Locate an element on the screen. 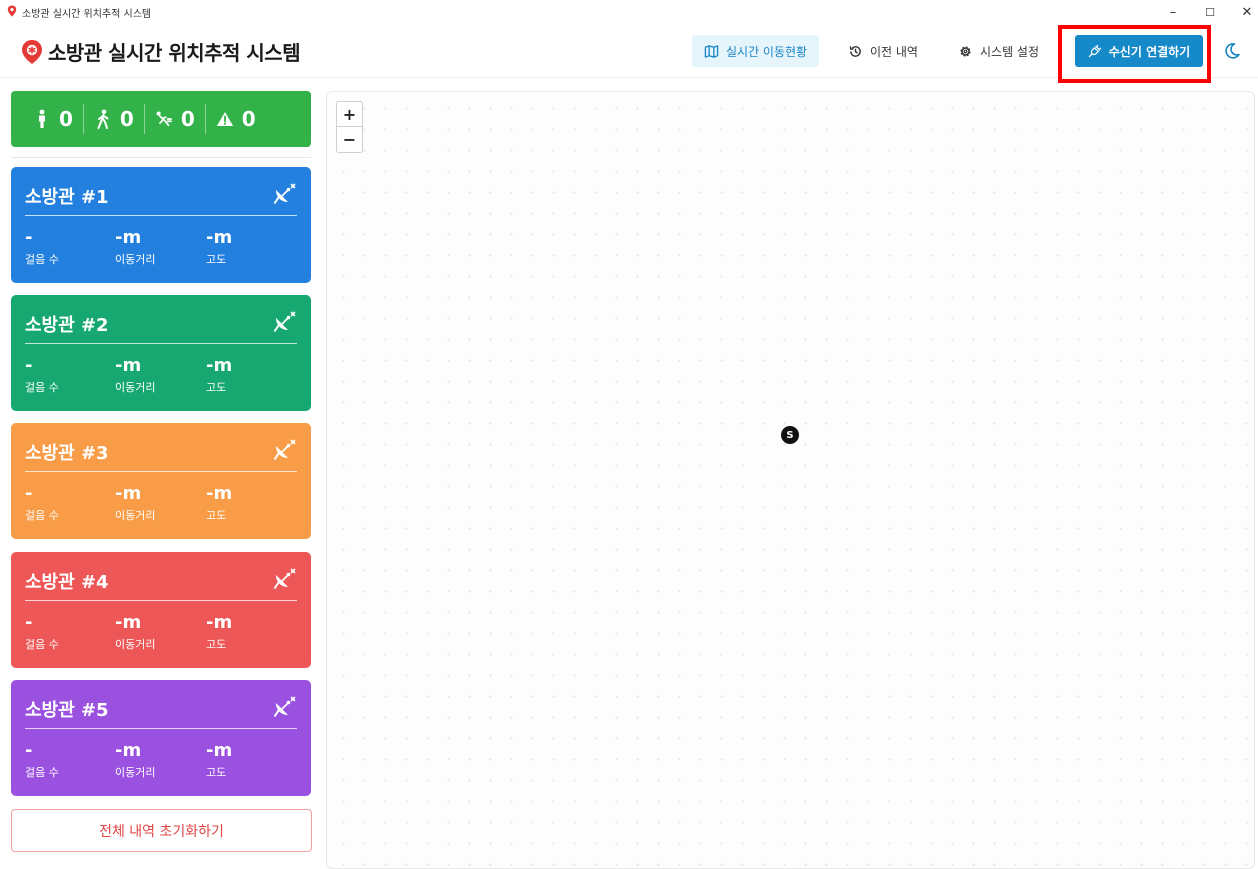 The height and width of the screenshot is (869, 1258). person-falling-icon is located at coordinates (164, 119).